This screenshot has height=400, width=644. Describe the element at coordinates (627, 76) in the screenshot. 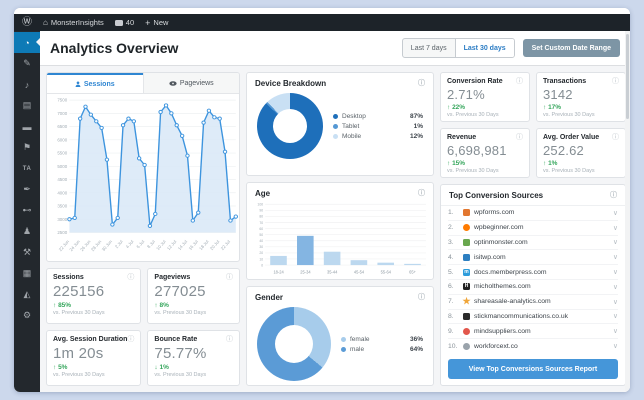

I see `scrollbar-thumb` at that location.